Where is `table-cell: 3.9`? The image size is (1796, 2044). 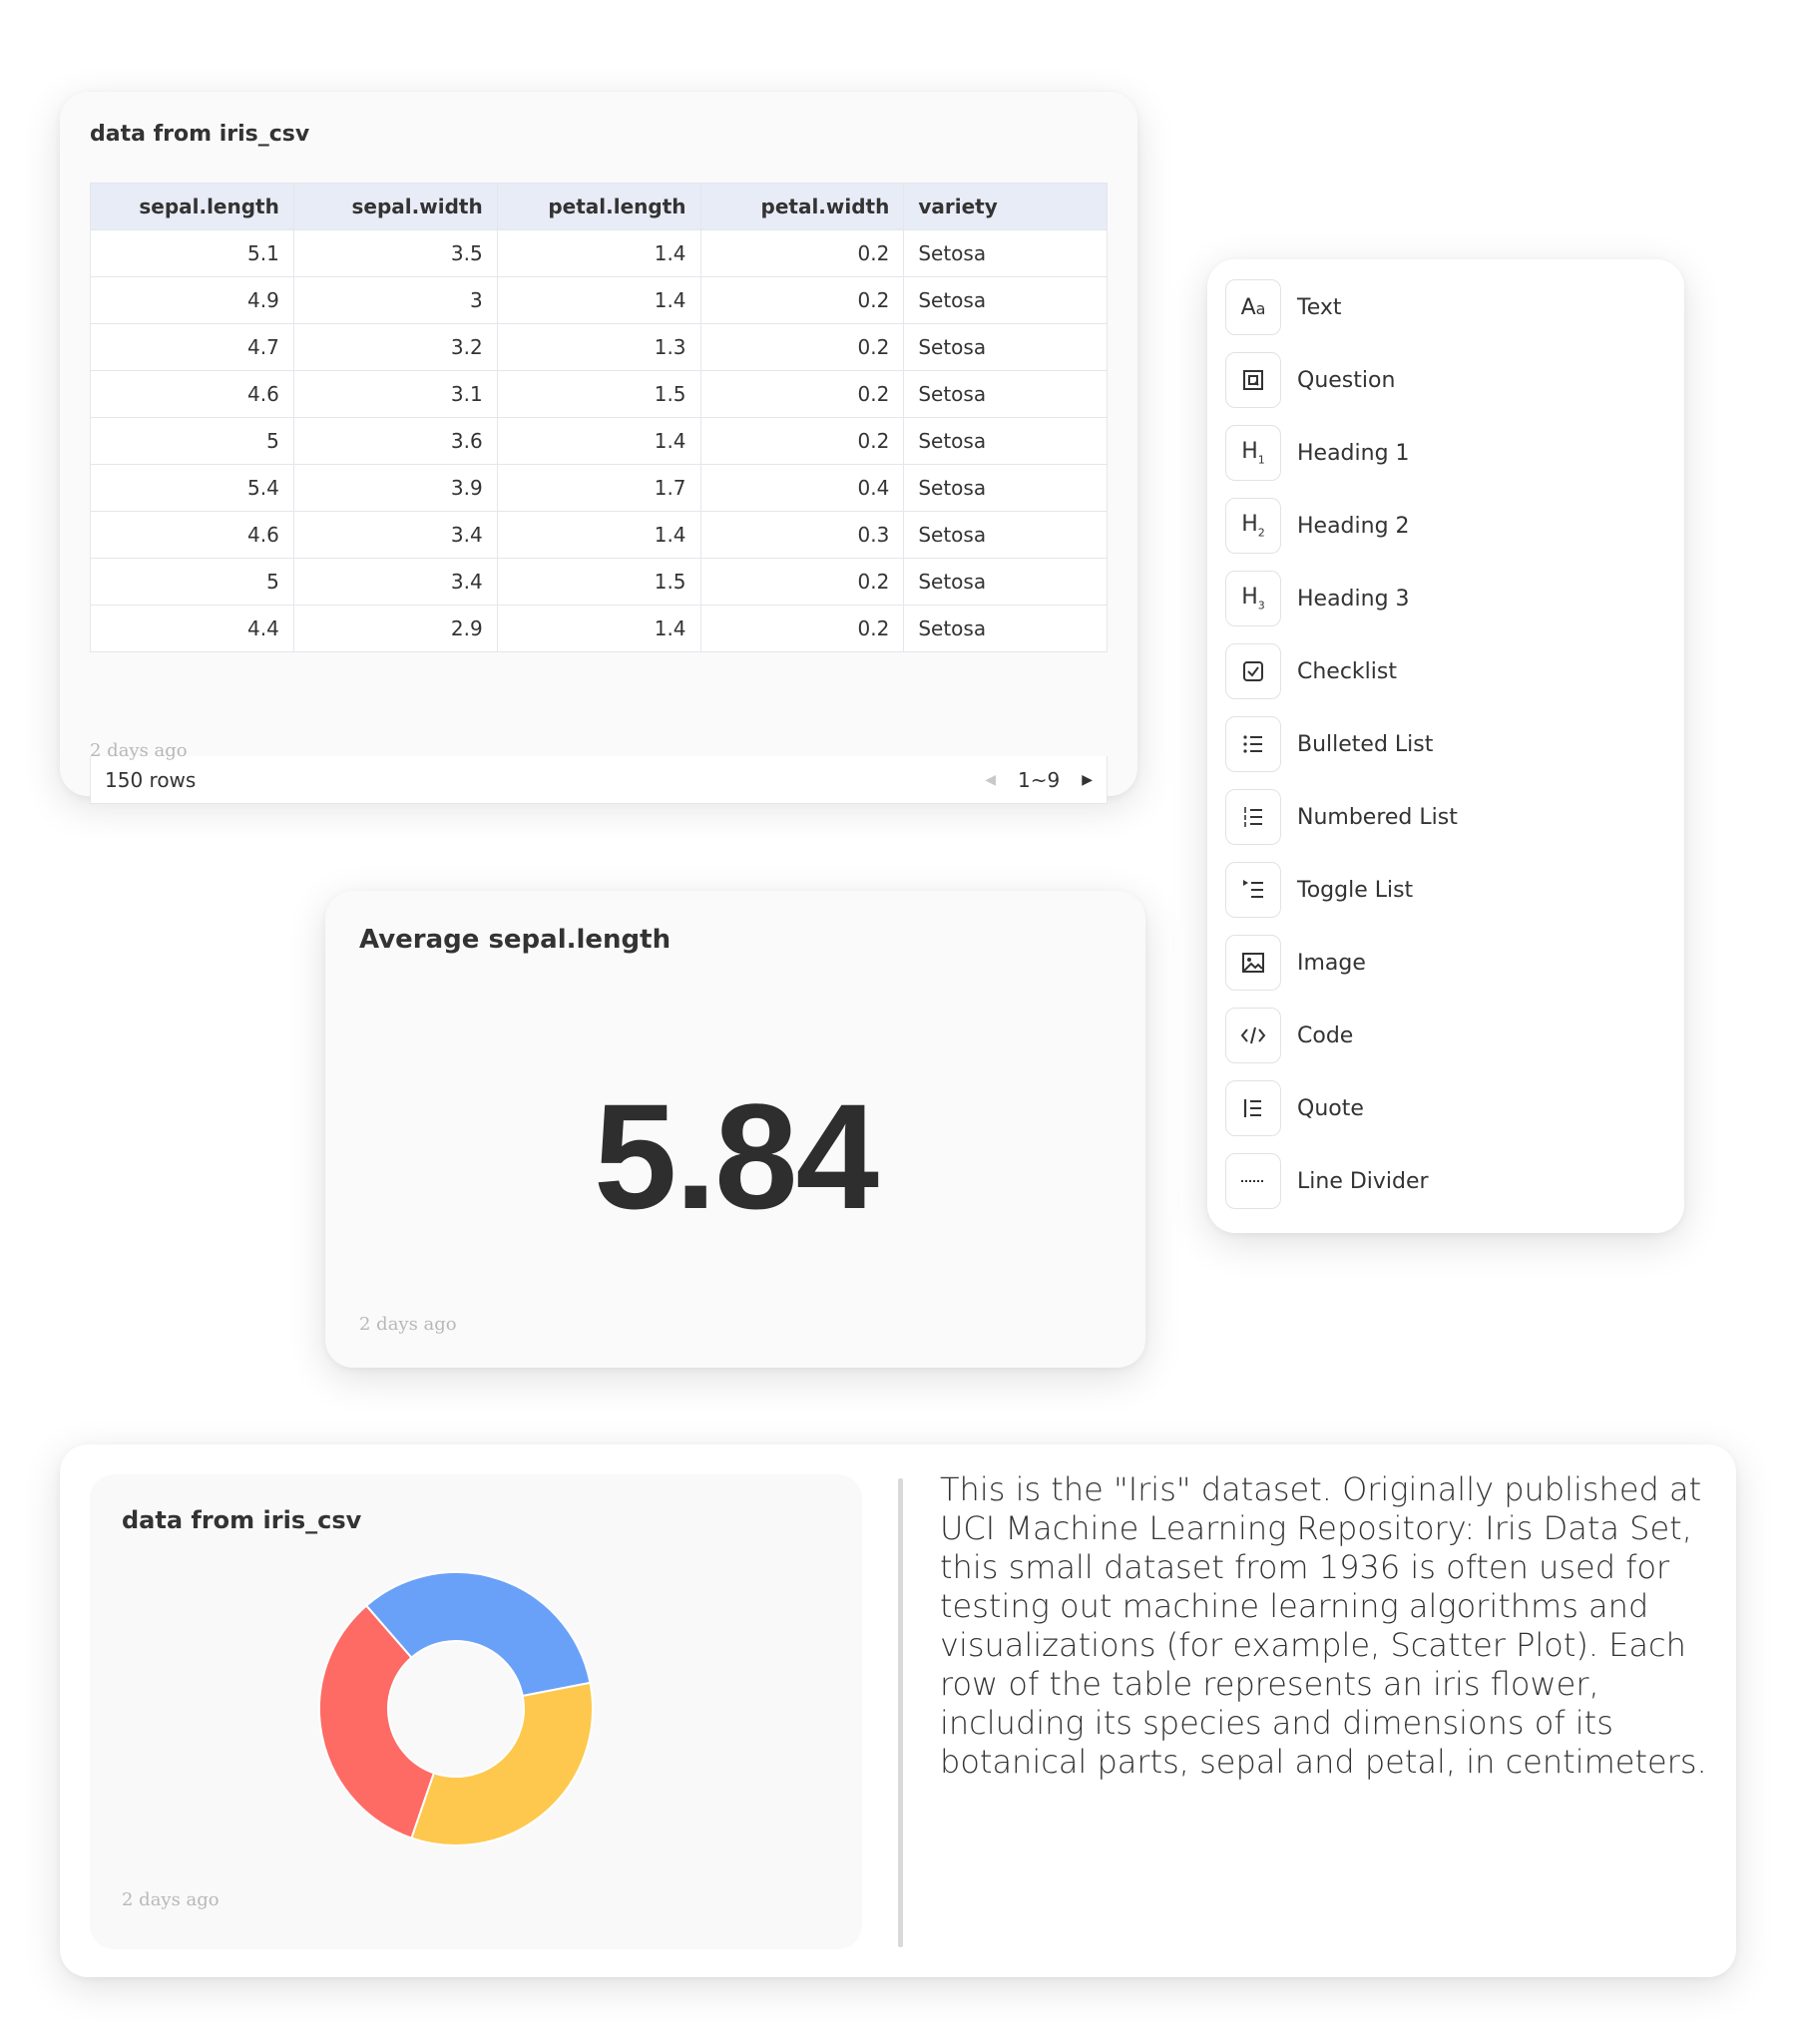
table-cell: 3.9 is located at coordinates (395, 488).